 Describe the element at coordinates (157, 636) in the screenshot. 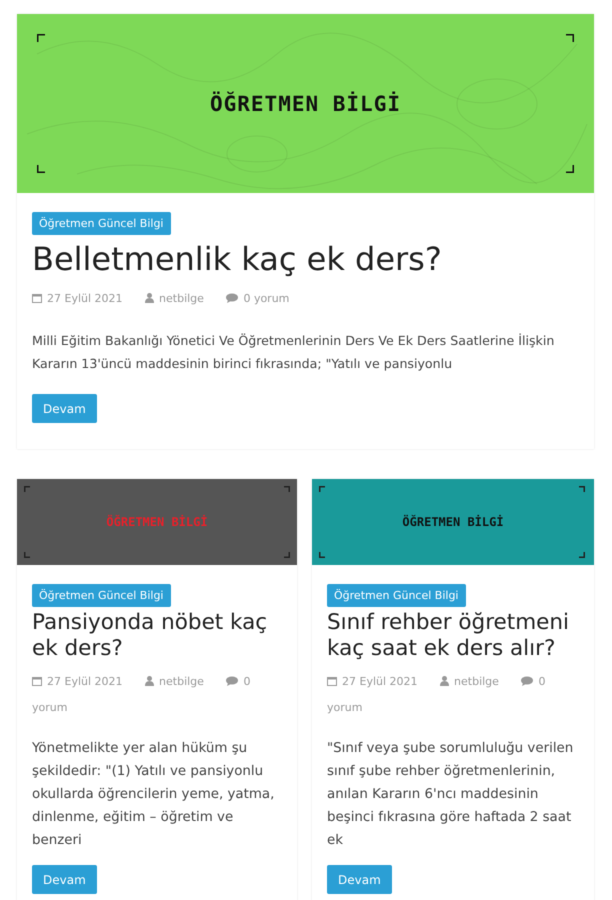

I see `post-title: Pansiyonda nöbet kaç ek ders?` at that location.